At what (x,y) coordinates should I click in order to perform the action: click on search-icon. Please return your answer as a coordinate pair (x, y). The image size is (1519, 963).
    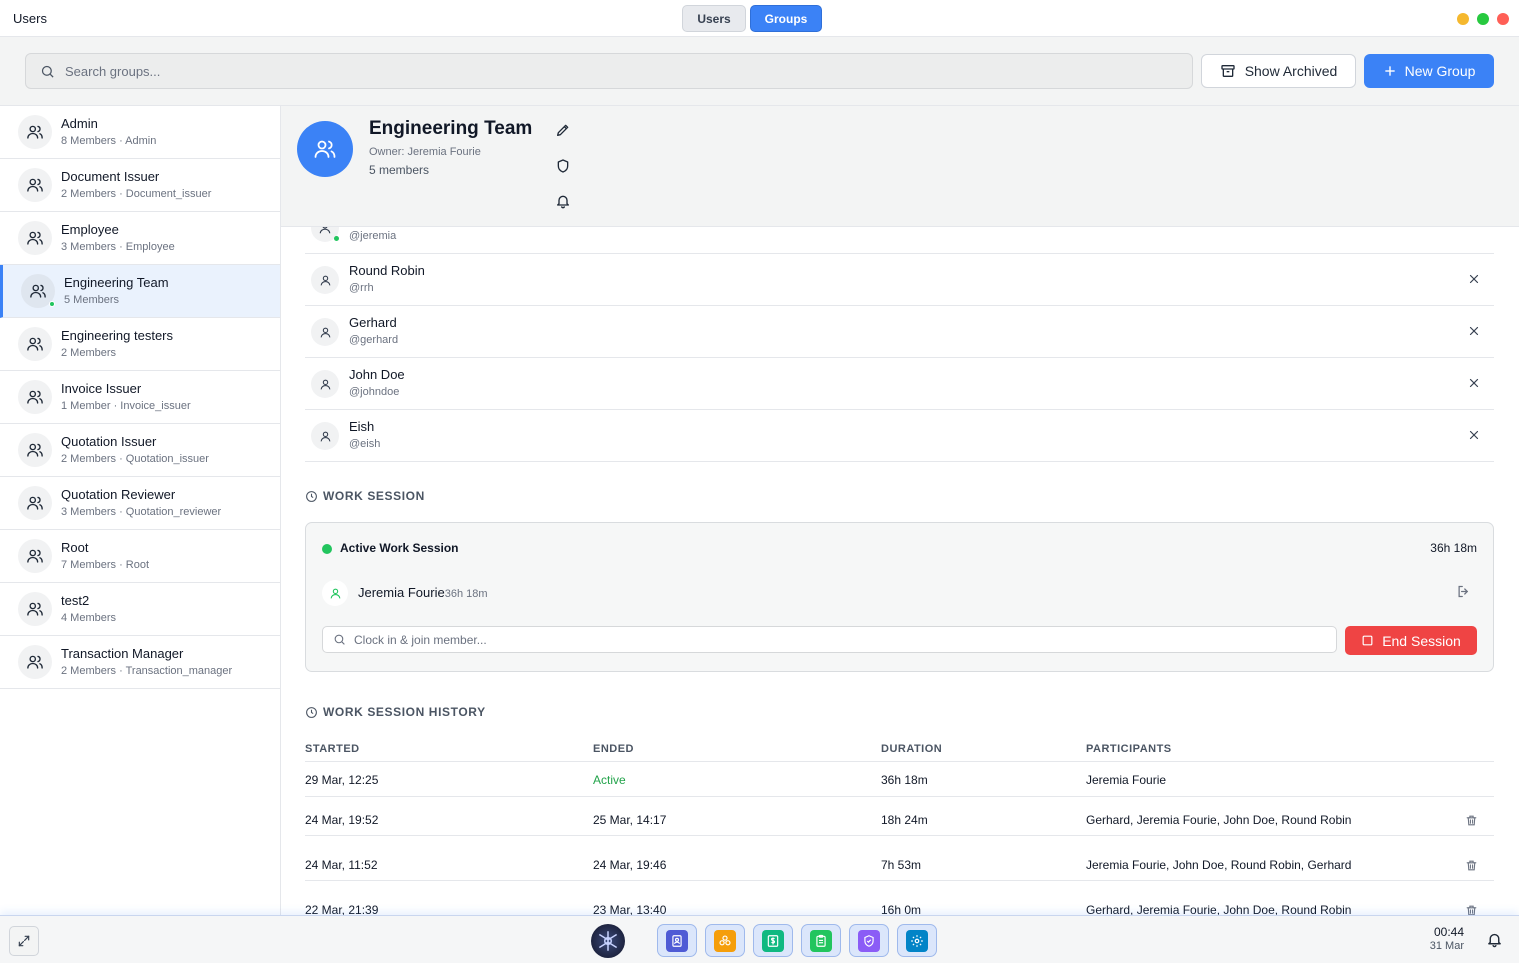
    Looking at the image, I should click on (47, 71).